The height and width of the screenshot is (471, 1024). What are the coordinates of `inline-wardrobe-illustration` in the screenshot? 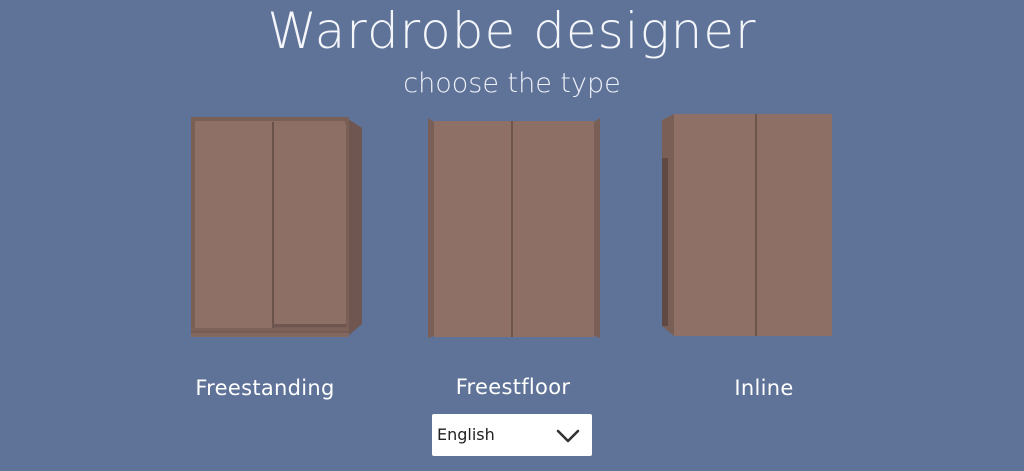 It's located at (747, 225).